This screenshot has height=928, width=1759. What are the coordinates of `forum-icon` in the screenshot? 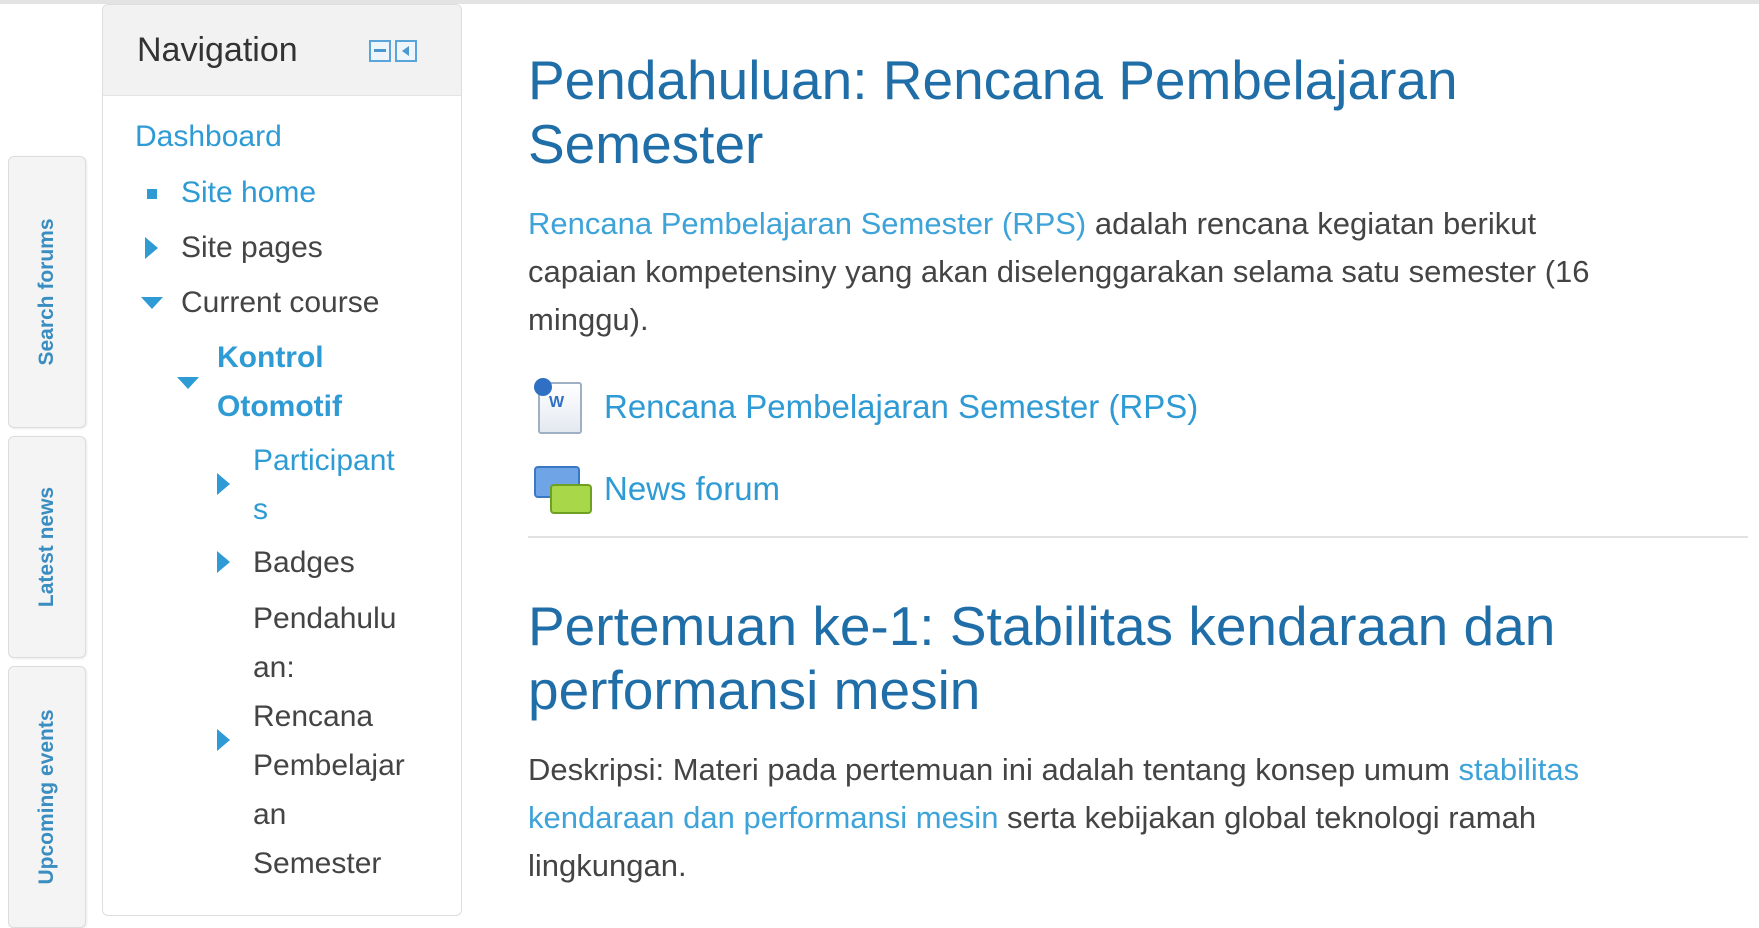 It's located at (563, 491).